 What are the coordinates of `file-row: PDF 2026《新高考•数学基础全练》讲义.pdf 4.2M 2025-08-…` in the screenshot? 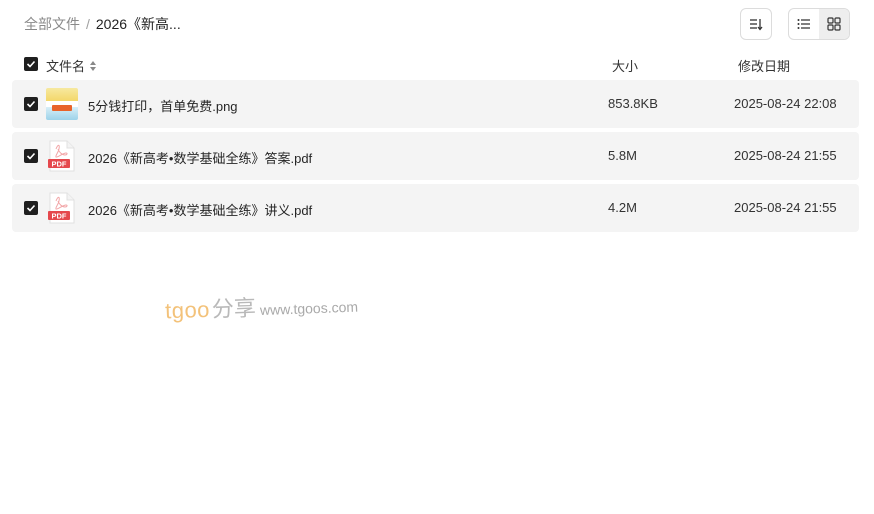 It's located at (435, 208).